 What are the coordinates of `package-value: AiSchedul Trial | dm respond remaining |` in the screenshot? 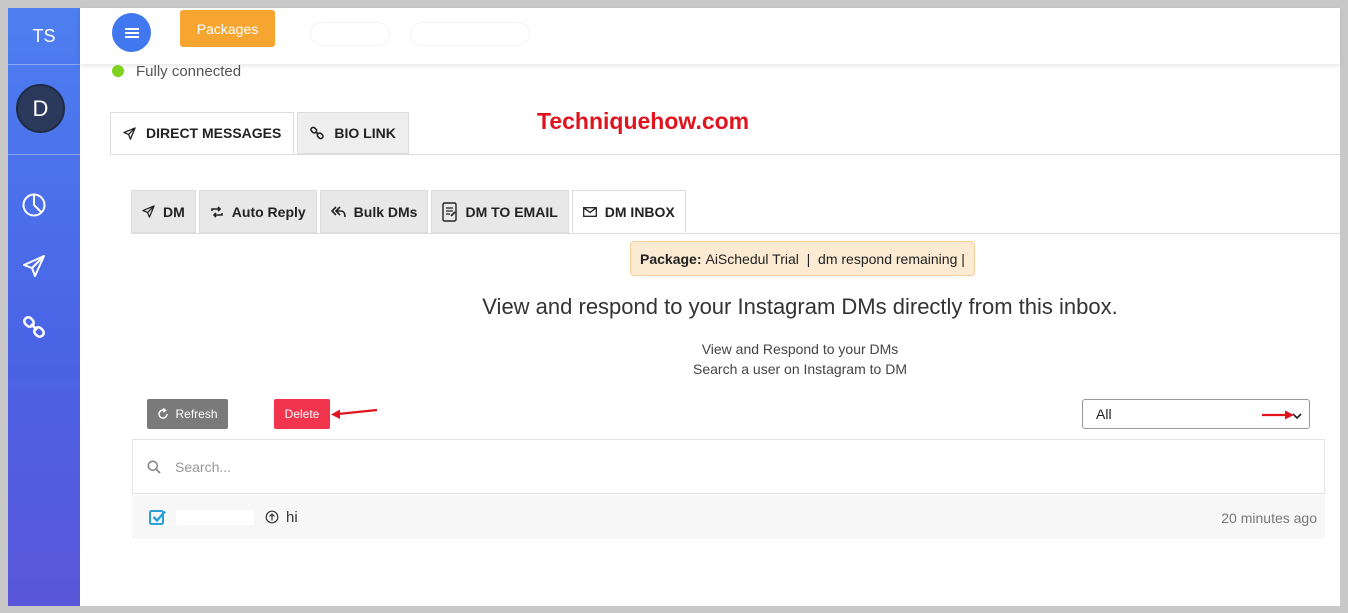 It's located at (835, 258).